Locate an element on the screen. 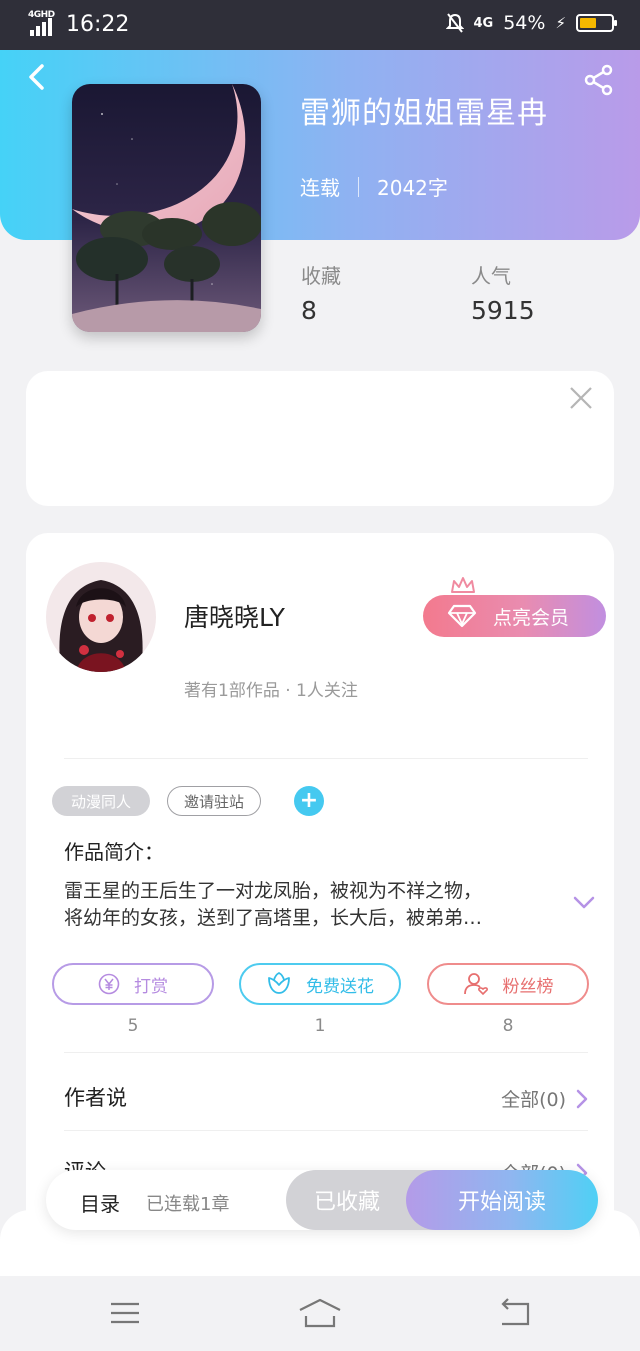  mute-icon is located at coordinates (454, 23).